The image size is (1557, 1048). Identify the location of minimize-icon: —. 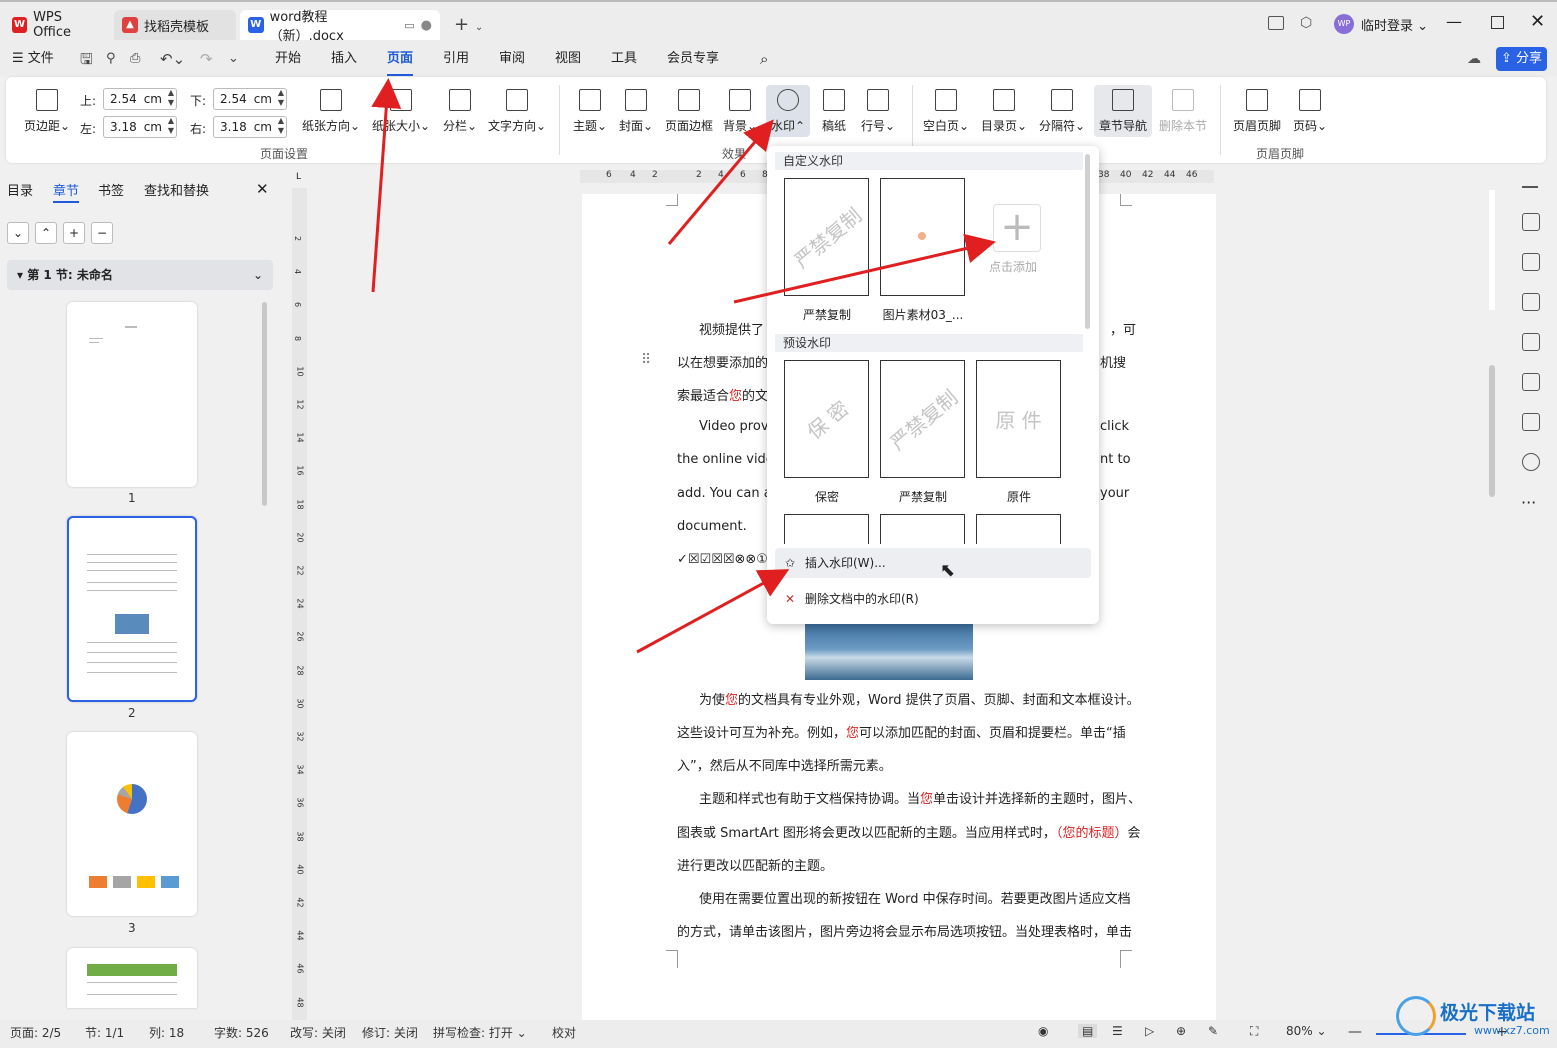
(1454, 21).